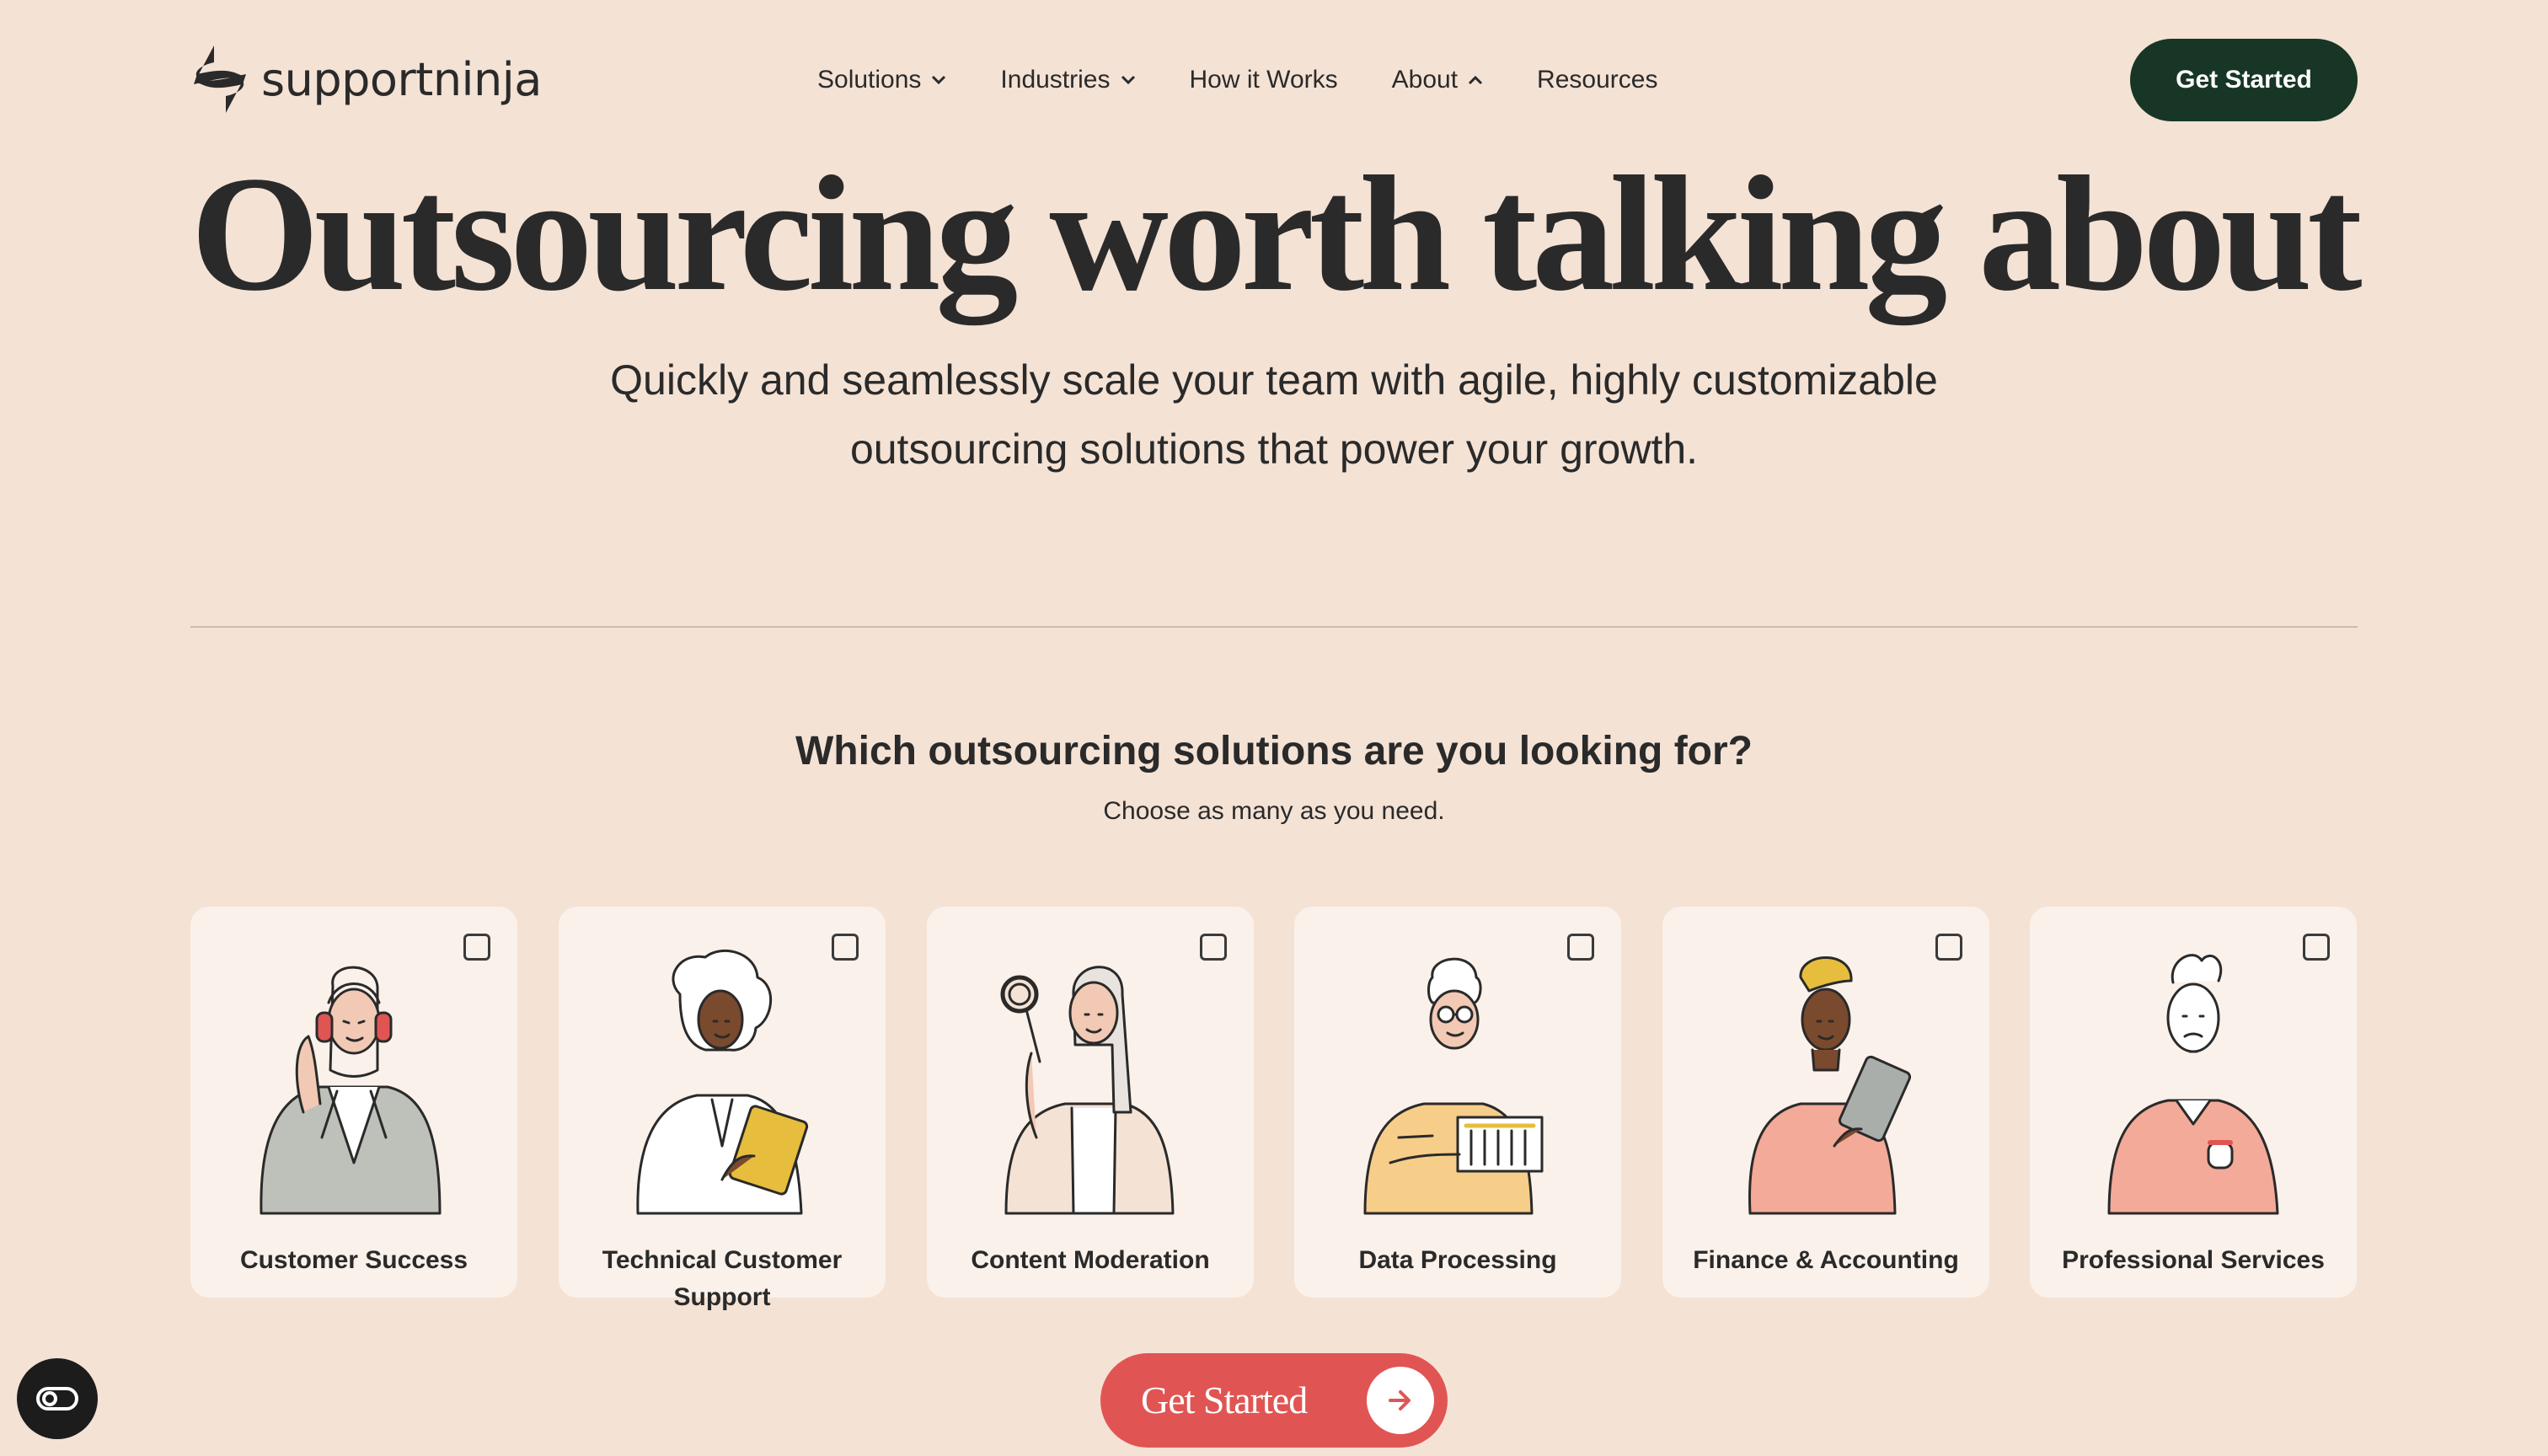  What do you see at coordinates (1274, 627) in the screenshot?
I see `section-divider` at bounding box center [1274, 627].